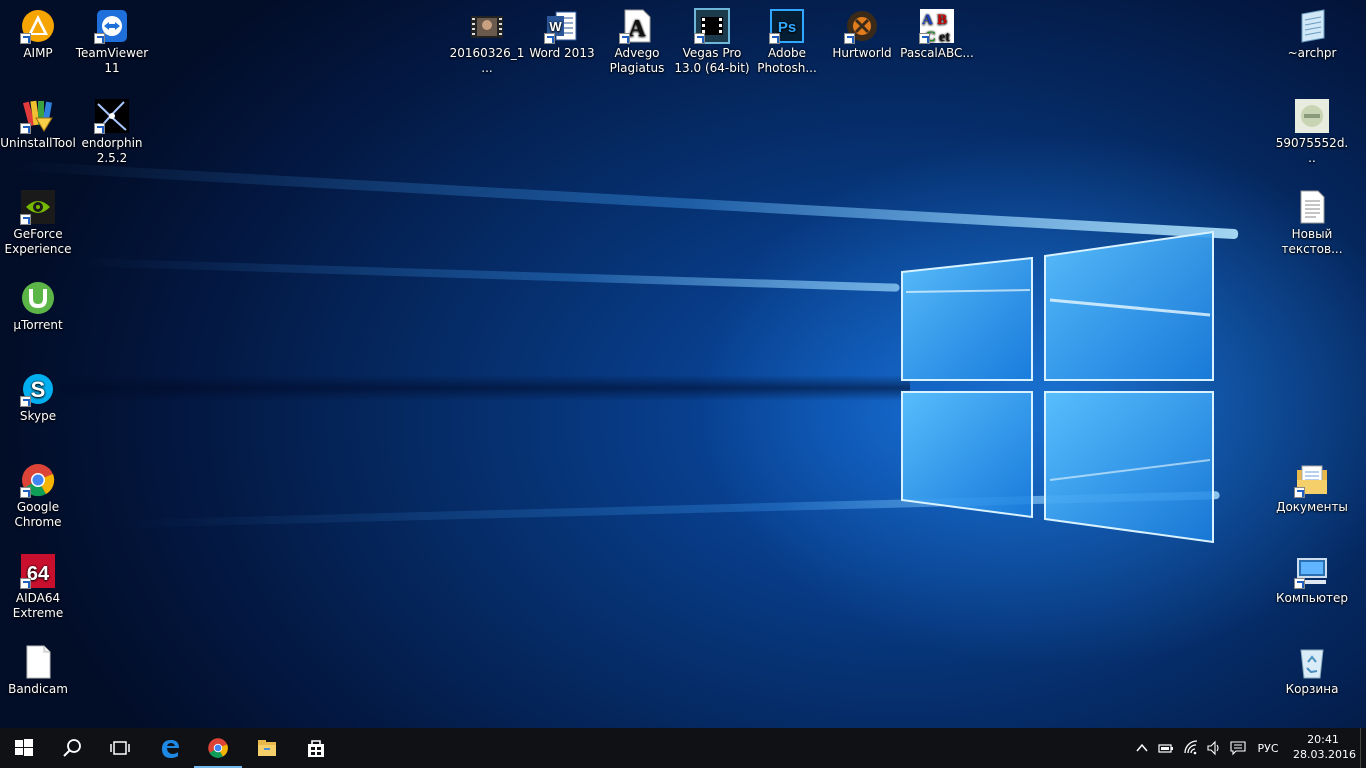 The width and height of the screenshot is (1366, 768). Describe the element at coordinates (38, 306) in the screenshot. I see `desktop-icon-utorrent: µTorrent` at that location.